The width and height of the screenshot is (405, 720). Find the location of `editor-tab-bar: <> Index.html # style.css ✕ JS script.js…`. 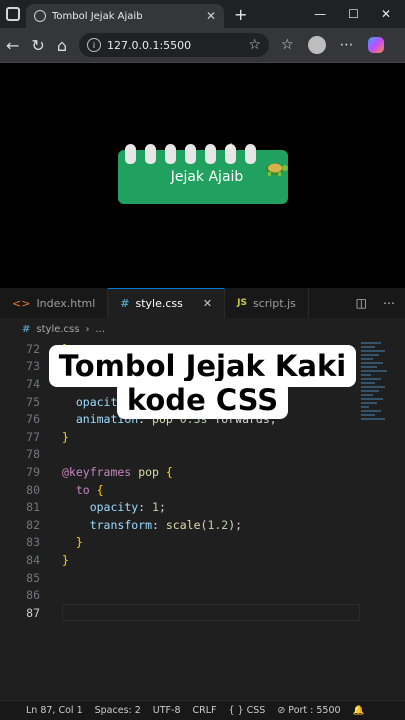

editor-tab-bar: <> Index.html # style.css ✕ JS script.js… is located at coordinates (202, 303).